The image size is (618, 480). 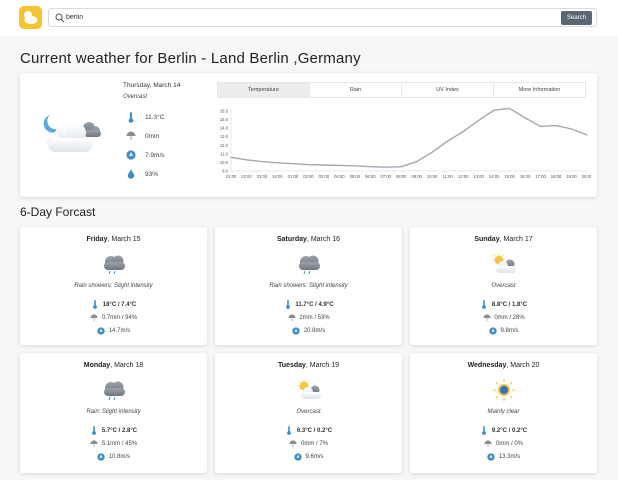 I want to click on y-tick-label: 12.0, so click(x=224, y=145).